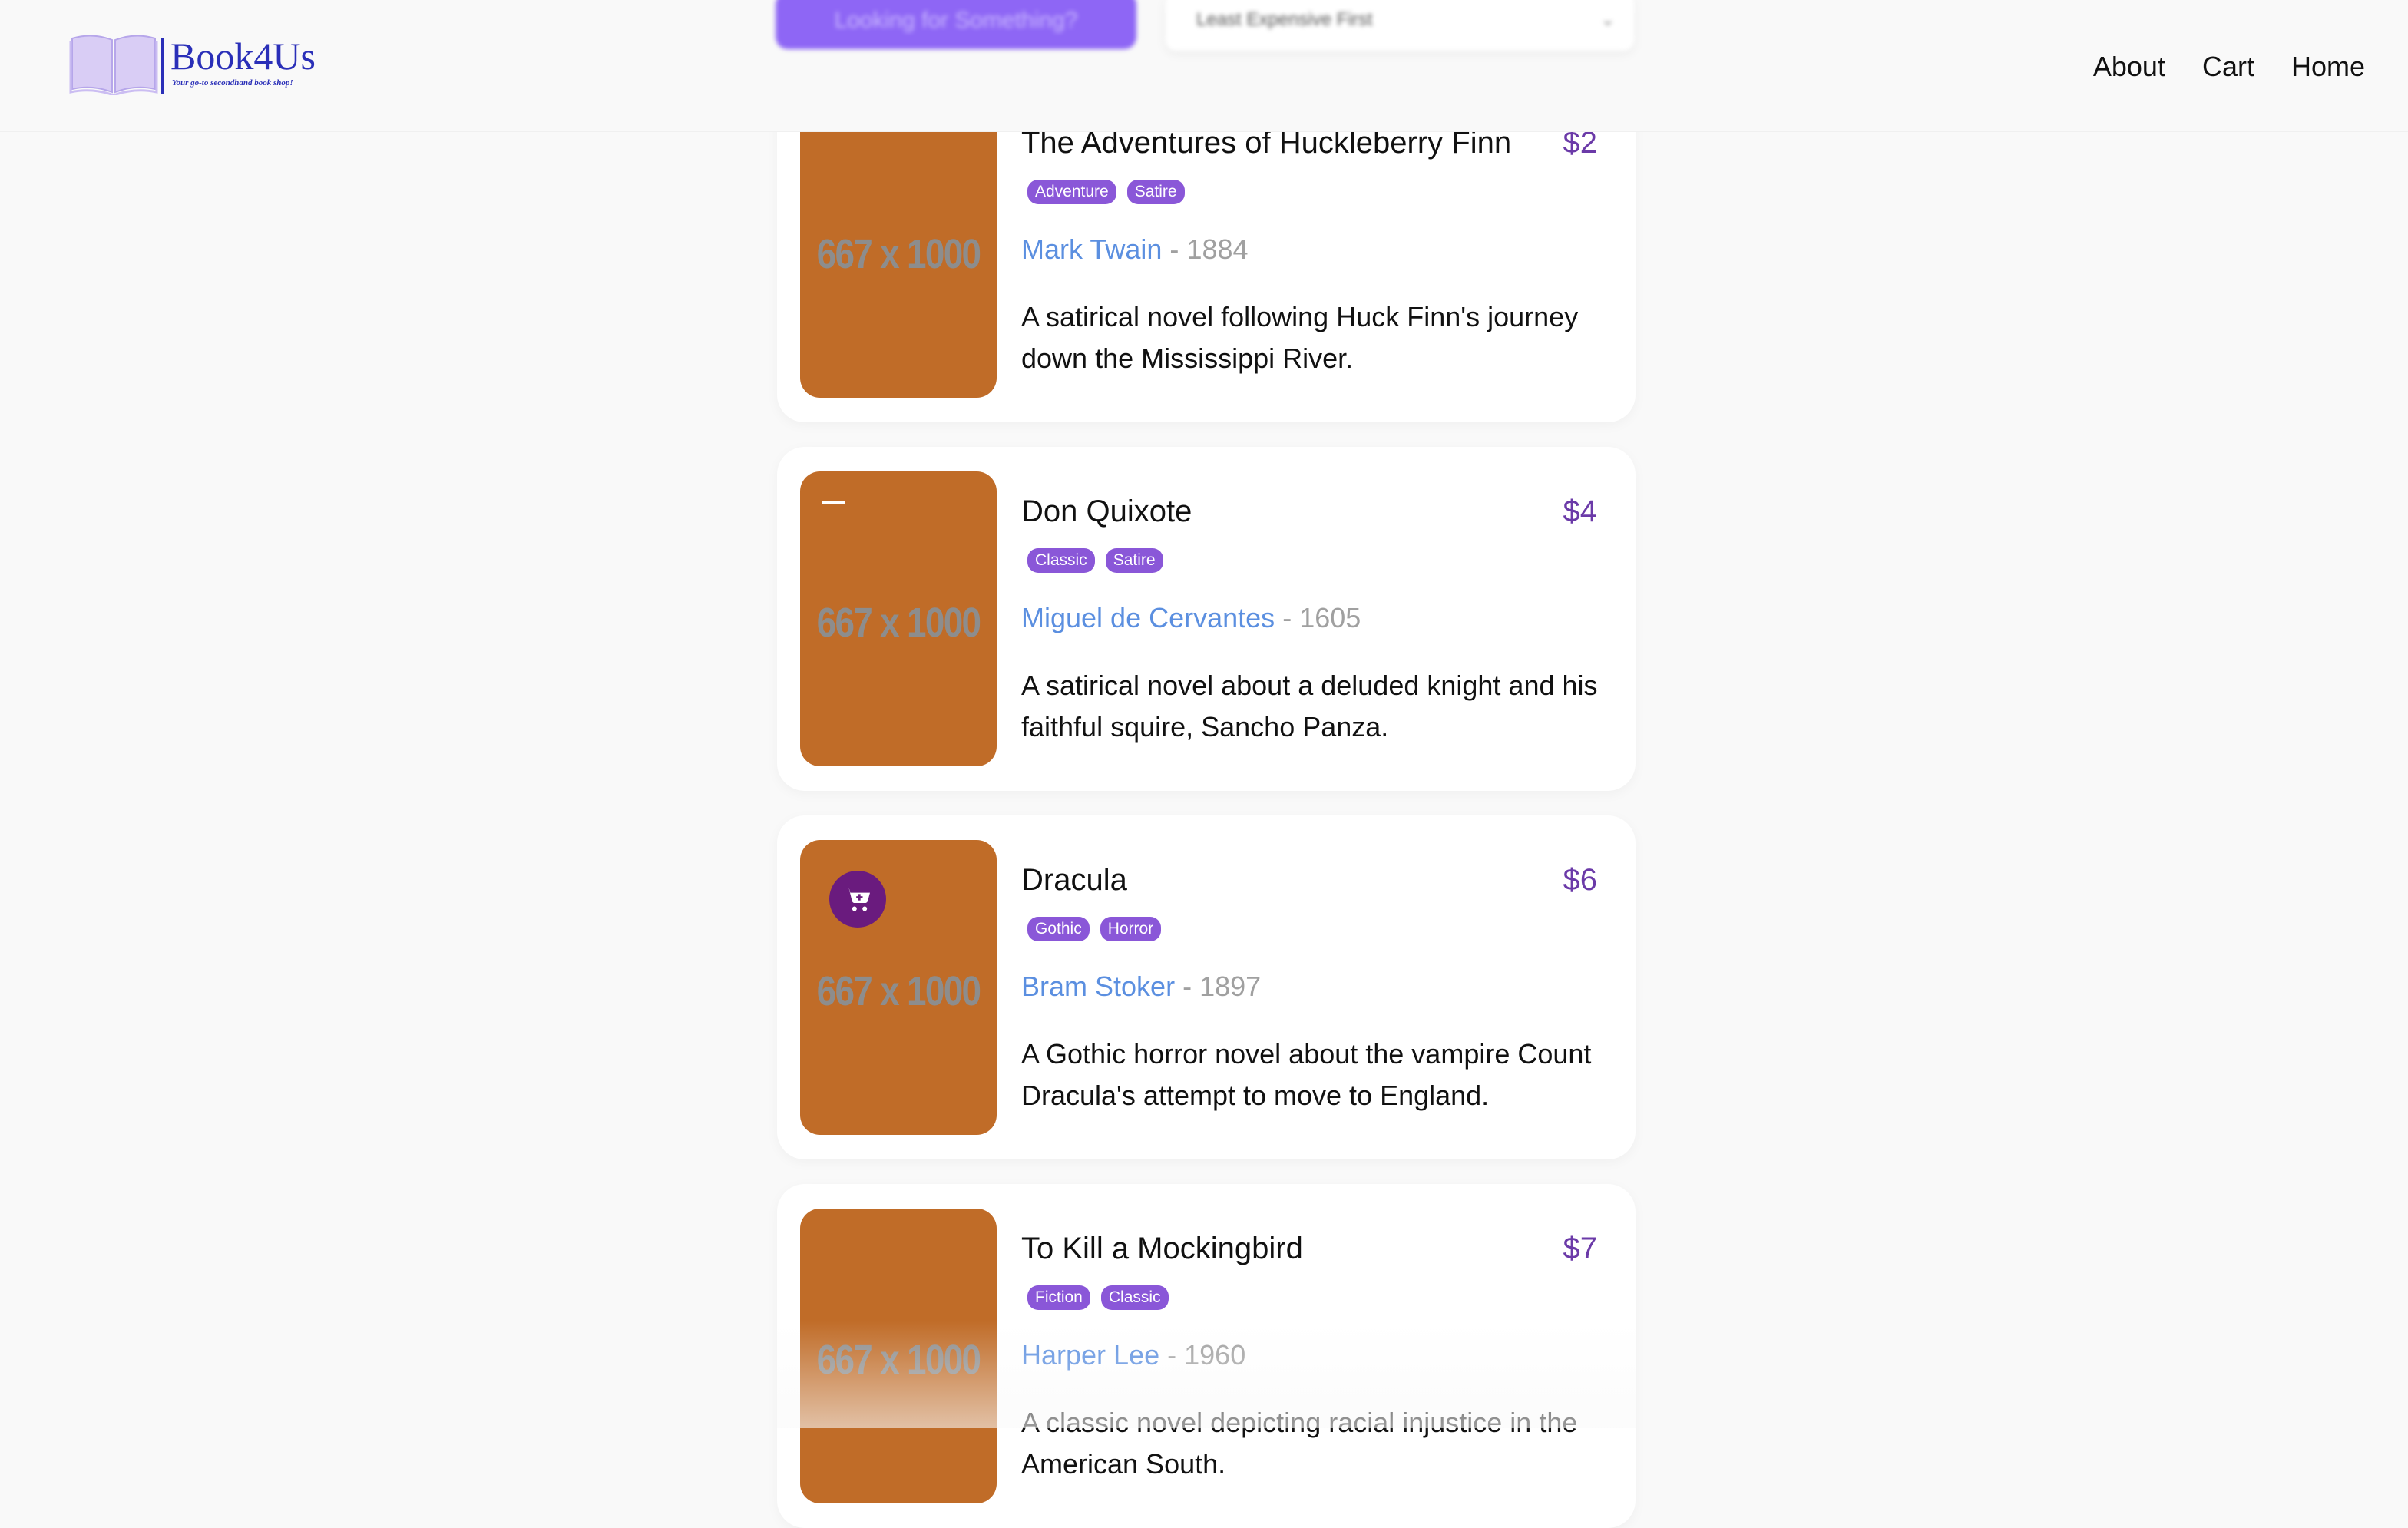 This screenshot has width=2408, height=1528. Describe the element at coordinates (1218, 249) in the screenshot. I see `book-year: 1884` at that location.